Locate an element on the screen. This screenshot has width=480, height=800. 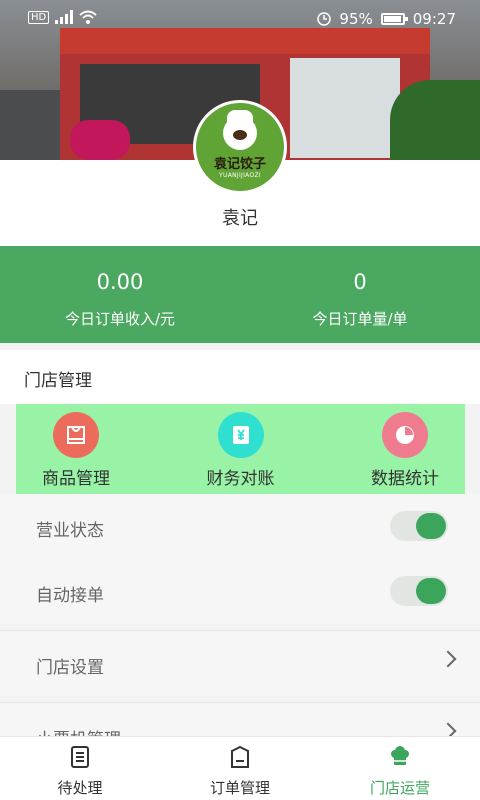
store-settings-row: 门店设置 is located at coordinates (240, 663).